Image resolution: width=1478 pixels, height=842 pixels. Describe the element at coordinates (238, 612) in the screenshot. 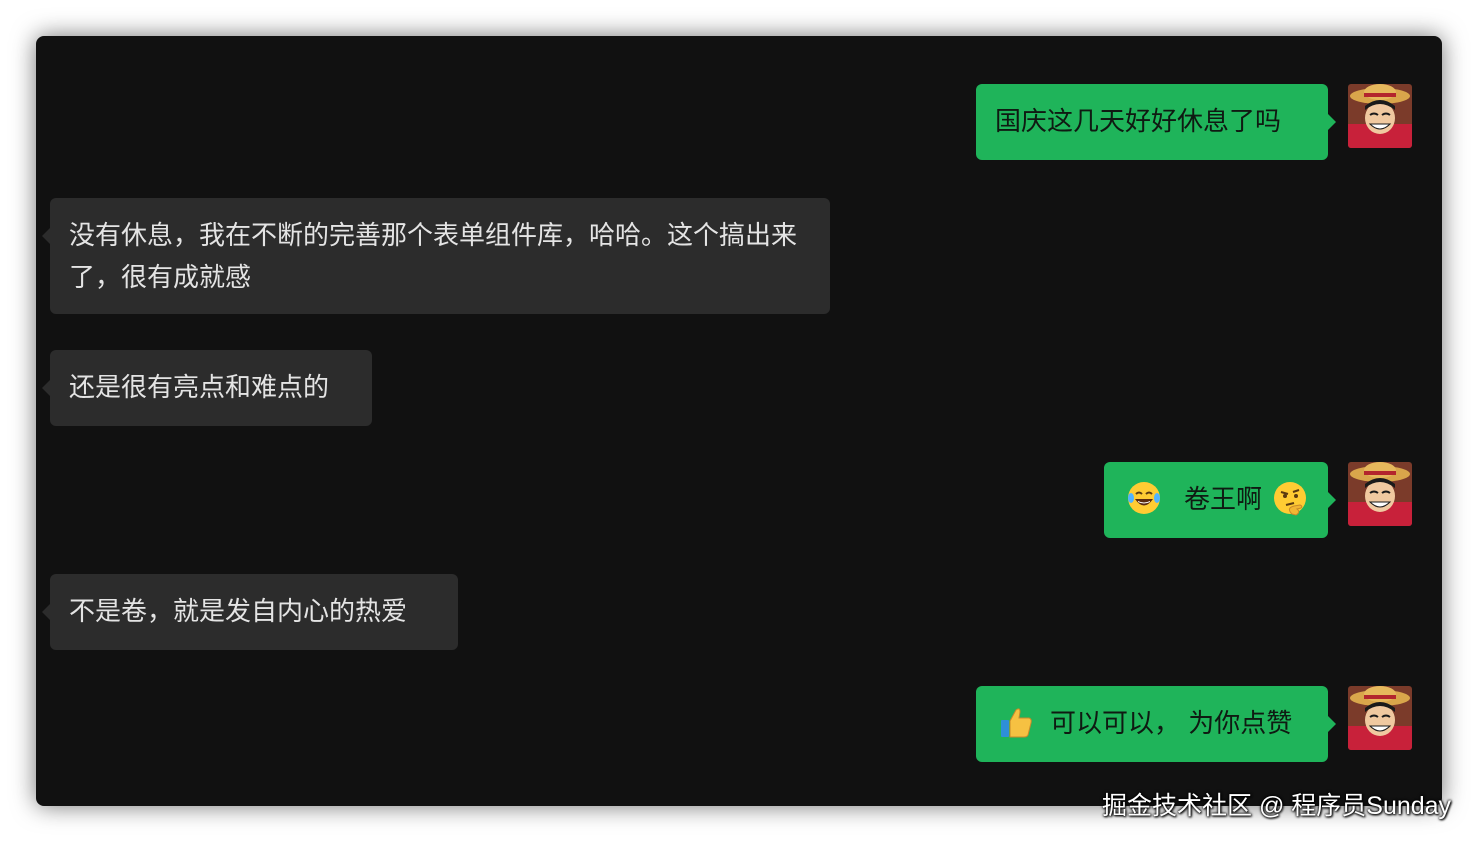

I see `message-text: 不是卷，就是发自内心的热爱` at that location.